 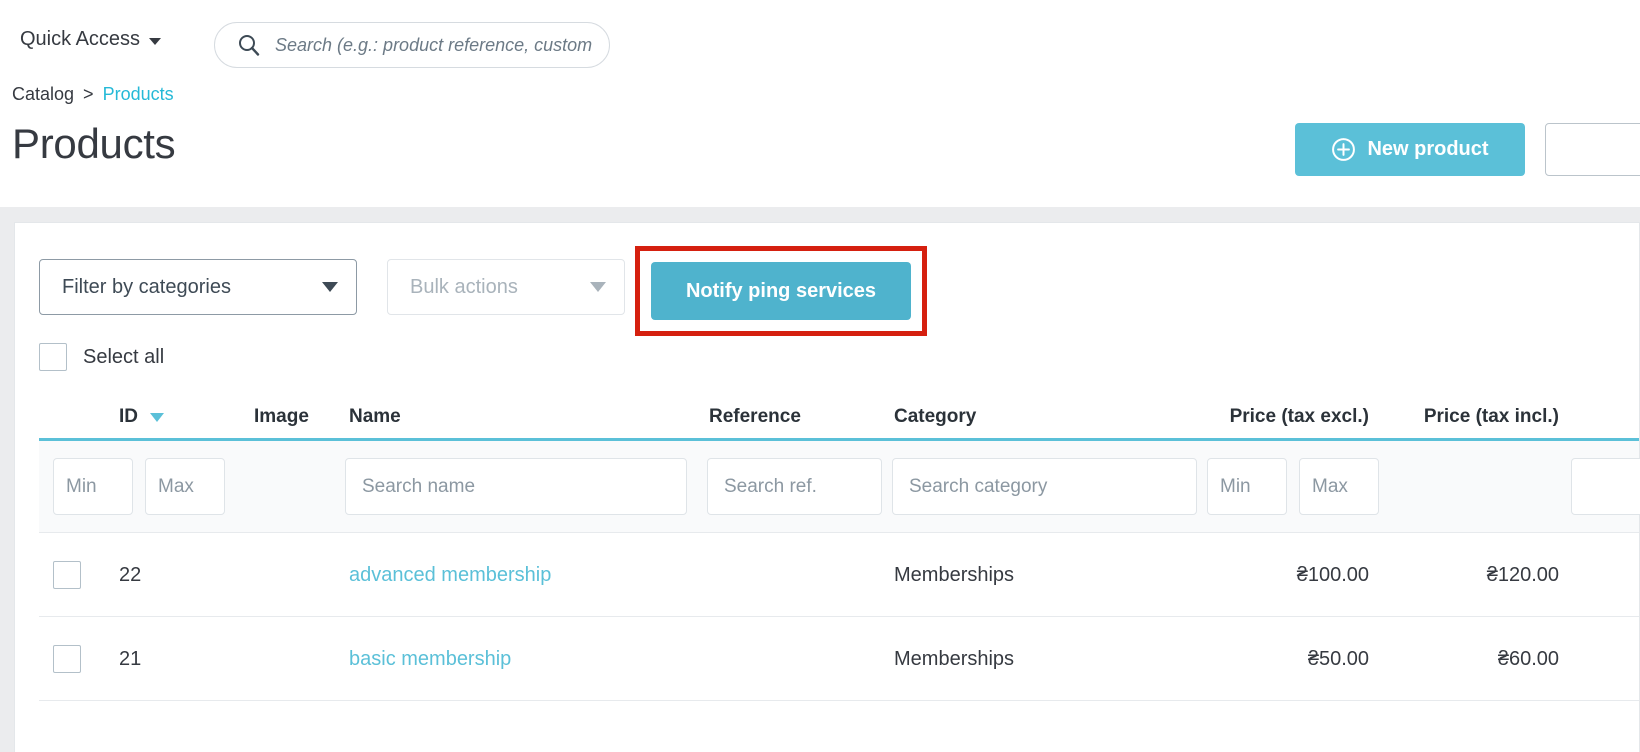 I want to click on filter-by-categories-dropdown: Filter by categories, so click(x=198, y=287).